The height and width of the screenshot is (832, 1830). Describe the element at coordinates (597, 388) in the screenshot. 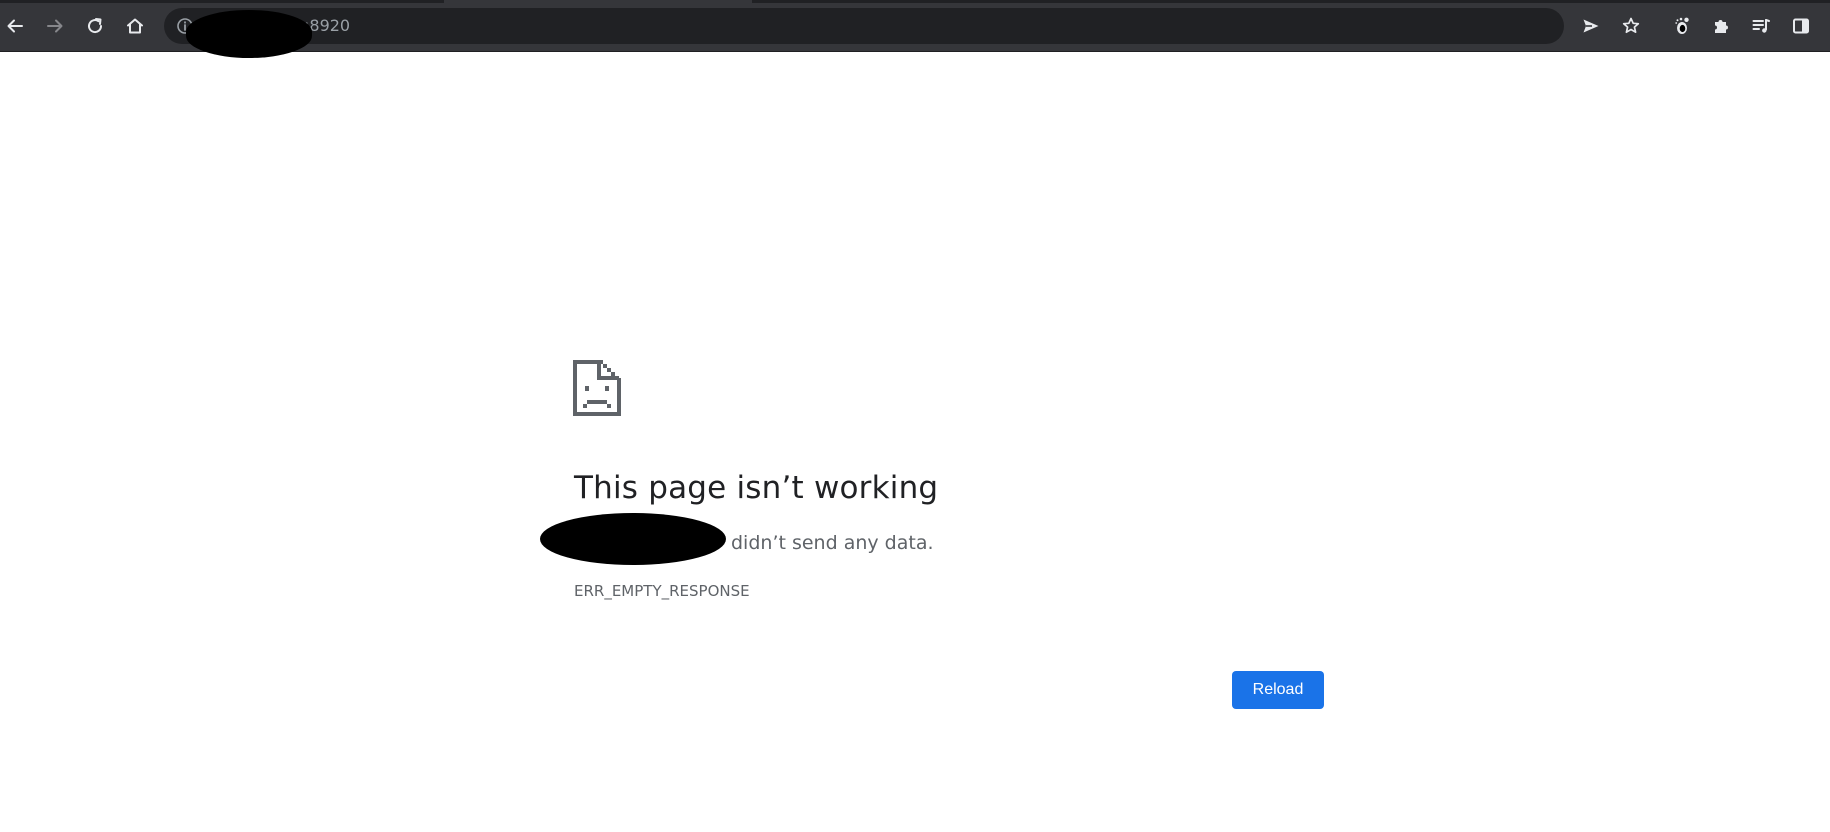

I see `sad-page-icon` at that location.